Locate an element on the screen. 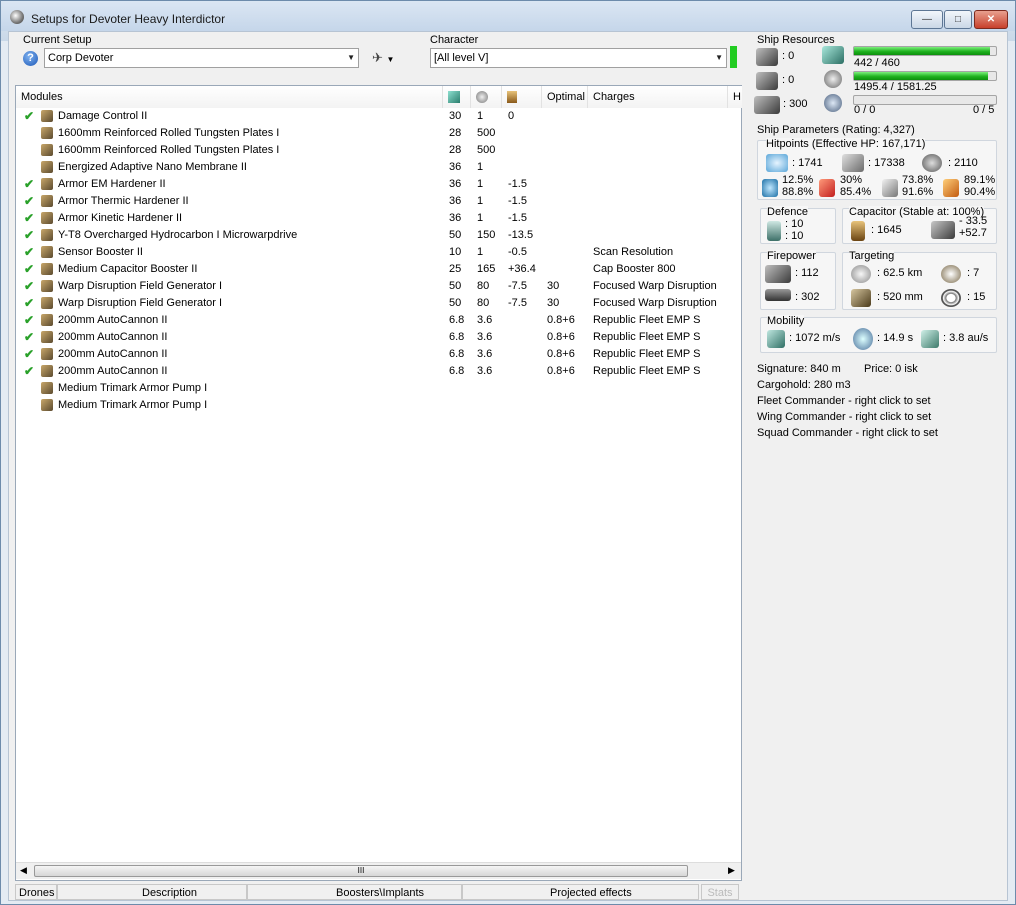 Image resolution: width=1016 pixels, height=905 pixels. drone-bay-icon is located at coordinates (833, 103).